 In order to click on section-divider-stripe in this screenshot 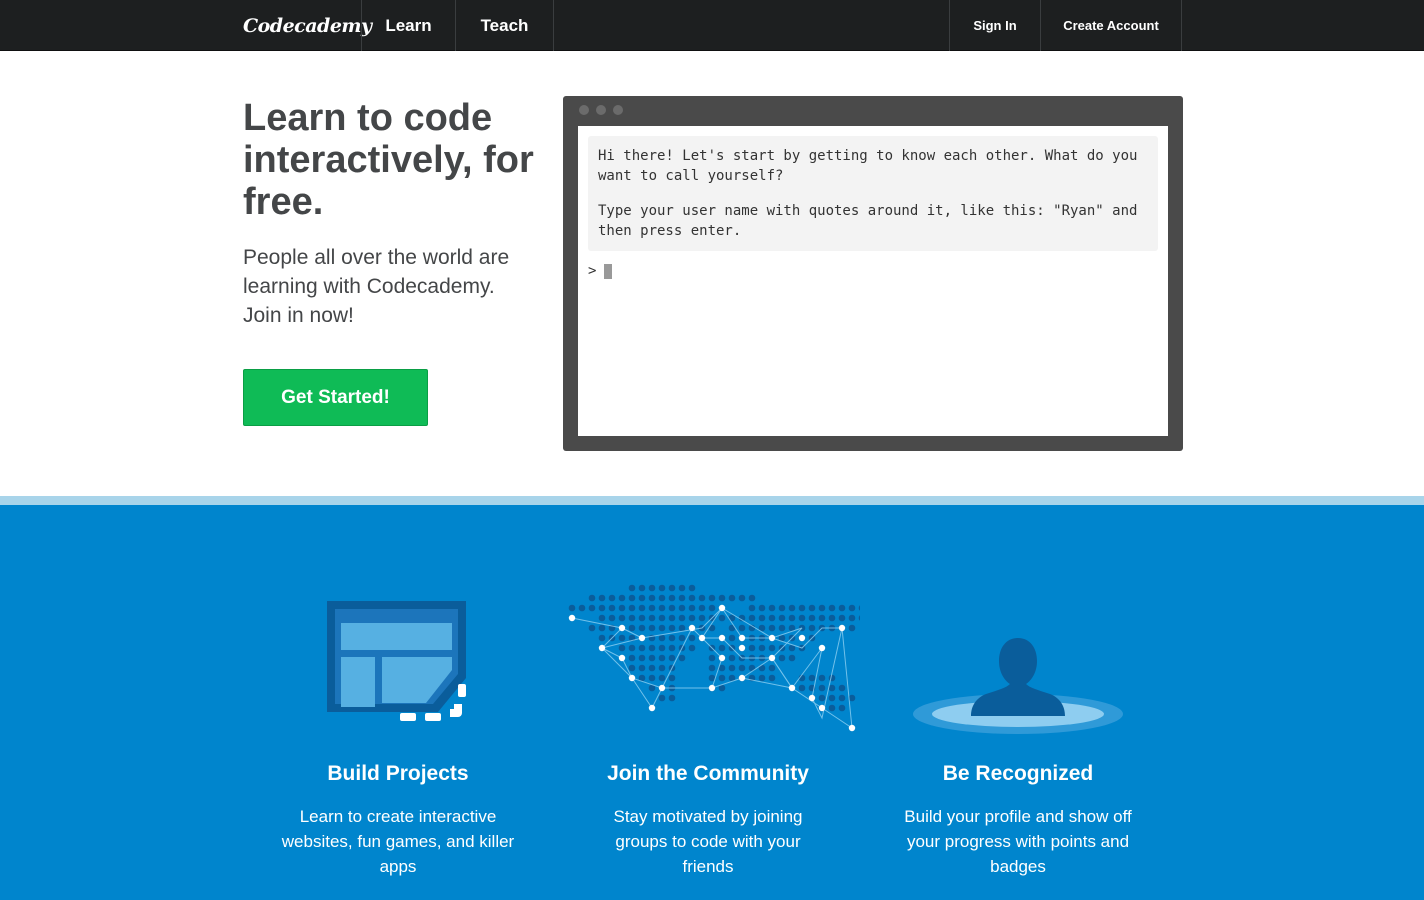, I will do `click(712, 500)`.